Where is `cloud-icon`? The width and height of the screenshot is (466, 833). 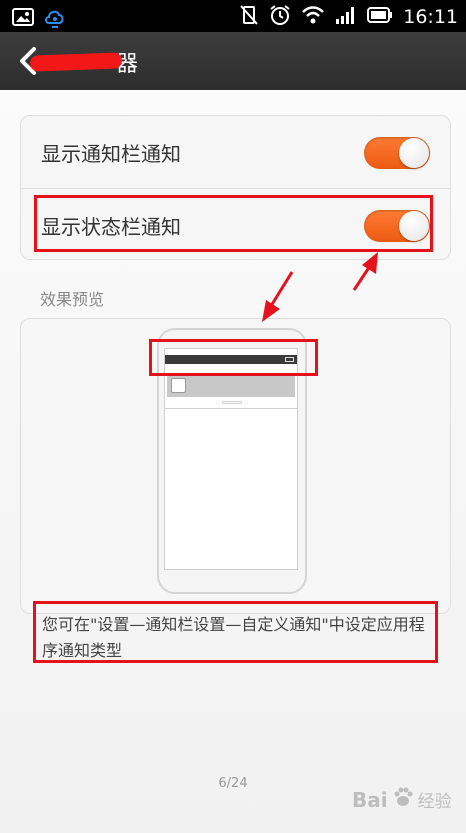 cloud-icon is located at coordinates (55, 19).